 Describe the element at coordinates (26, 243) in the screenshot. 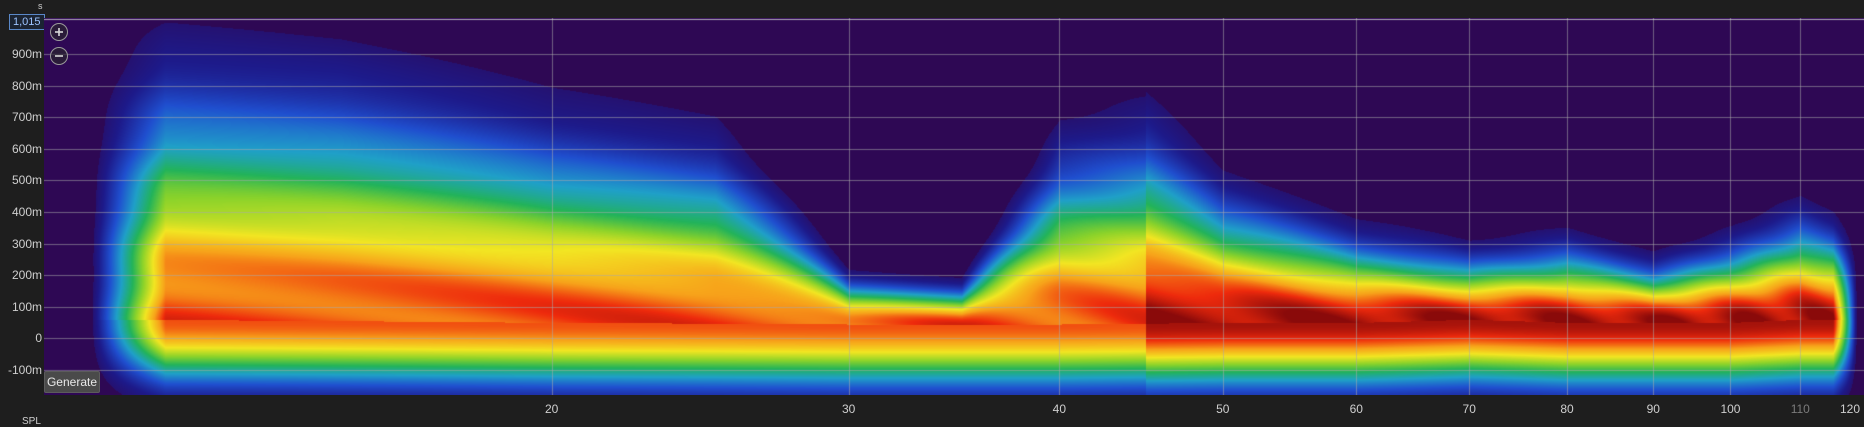

I see `y-tick-label: 300m` at that location.